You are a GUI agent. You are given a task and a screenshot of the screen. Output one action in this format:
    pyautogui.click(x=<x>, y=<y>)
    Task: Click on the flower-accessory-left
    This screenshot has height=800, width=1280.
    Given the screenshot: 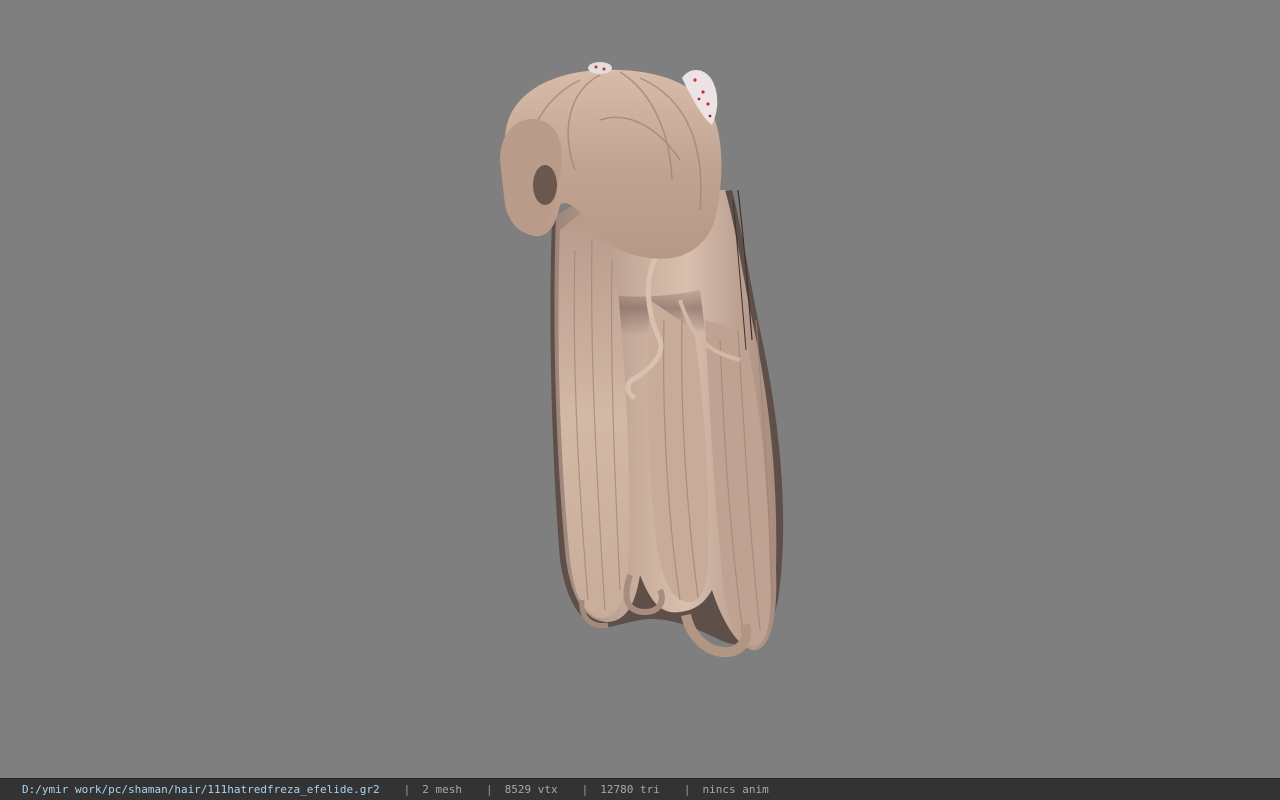 What is the action you would take?
    pyautogui.click(x=600, y=68)
    